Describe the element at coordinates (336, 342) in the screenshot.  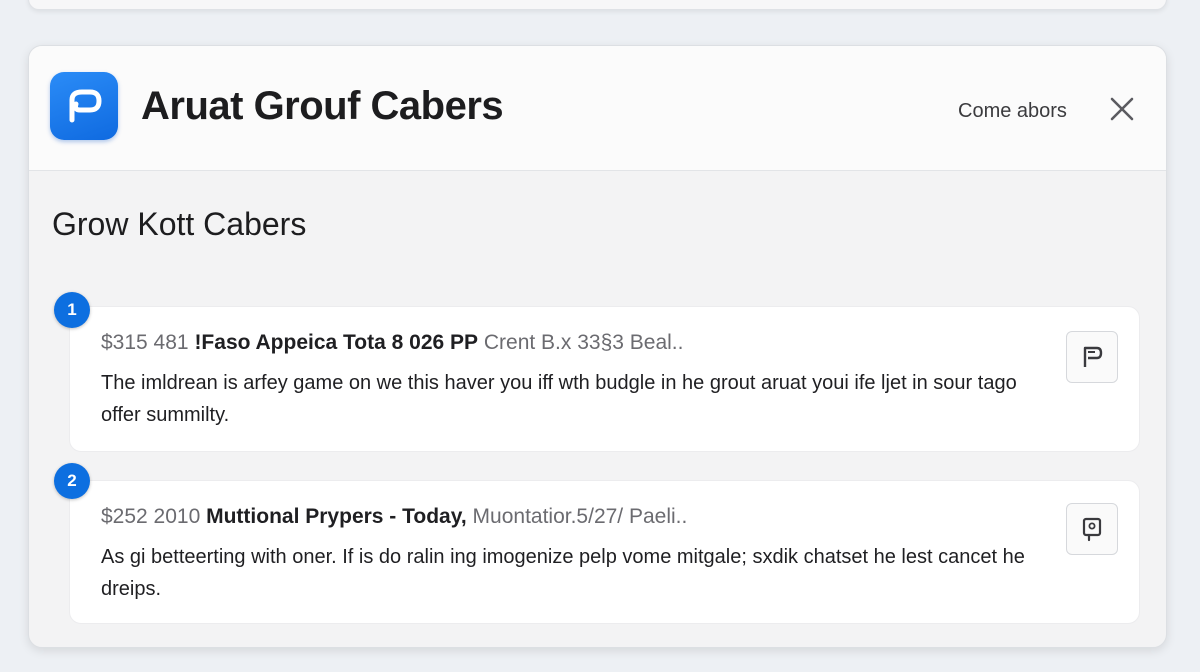
I see `item-title: !Faso Appeica Tota 8 026 PP` at that location.